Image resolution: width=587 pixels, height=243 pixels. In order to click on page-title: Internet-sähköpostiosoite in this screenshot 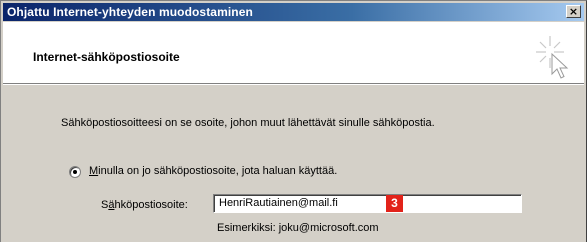, I will do `click(106, 57)`.